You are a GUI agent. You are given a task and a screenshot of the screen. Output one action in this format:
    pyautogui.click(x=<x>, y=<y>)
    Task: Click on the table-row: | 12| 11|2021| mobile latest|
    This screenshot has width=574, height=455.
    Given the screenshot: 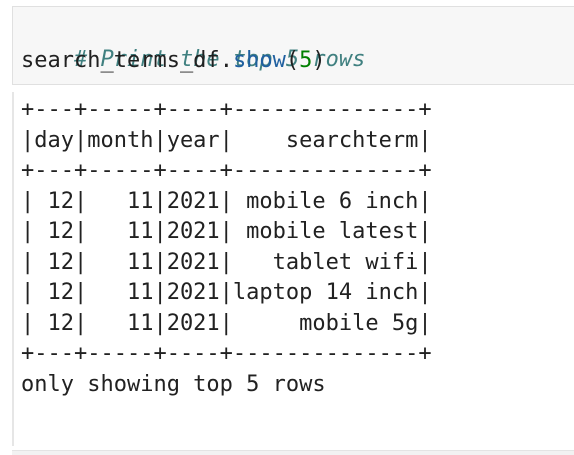 What is the action you would take?
    pyautogui.click(x=226, y=231)
    